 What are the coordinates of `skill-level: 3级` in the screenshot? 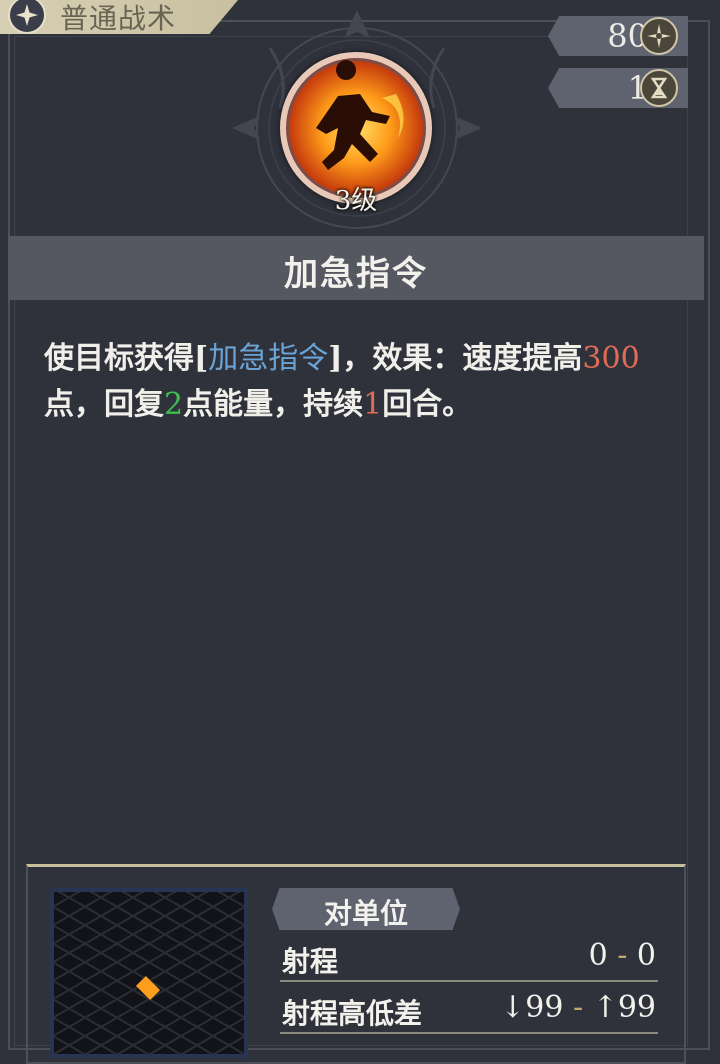 It's located at (356, 201).